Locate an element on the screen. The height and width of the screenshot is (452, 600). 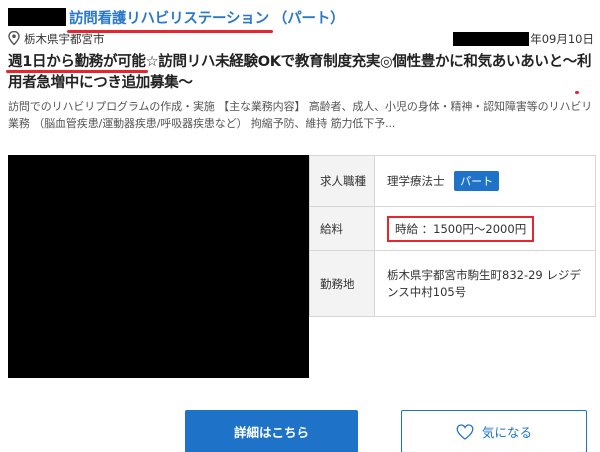
detail-button: 詳細はこちら is located at coordinates (271, 431).